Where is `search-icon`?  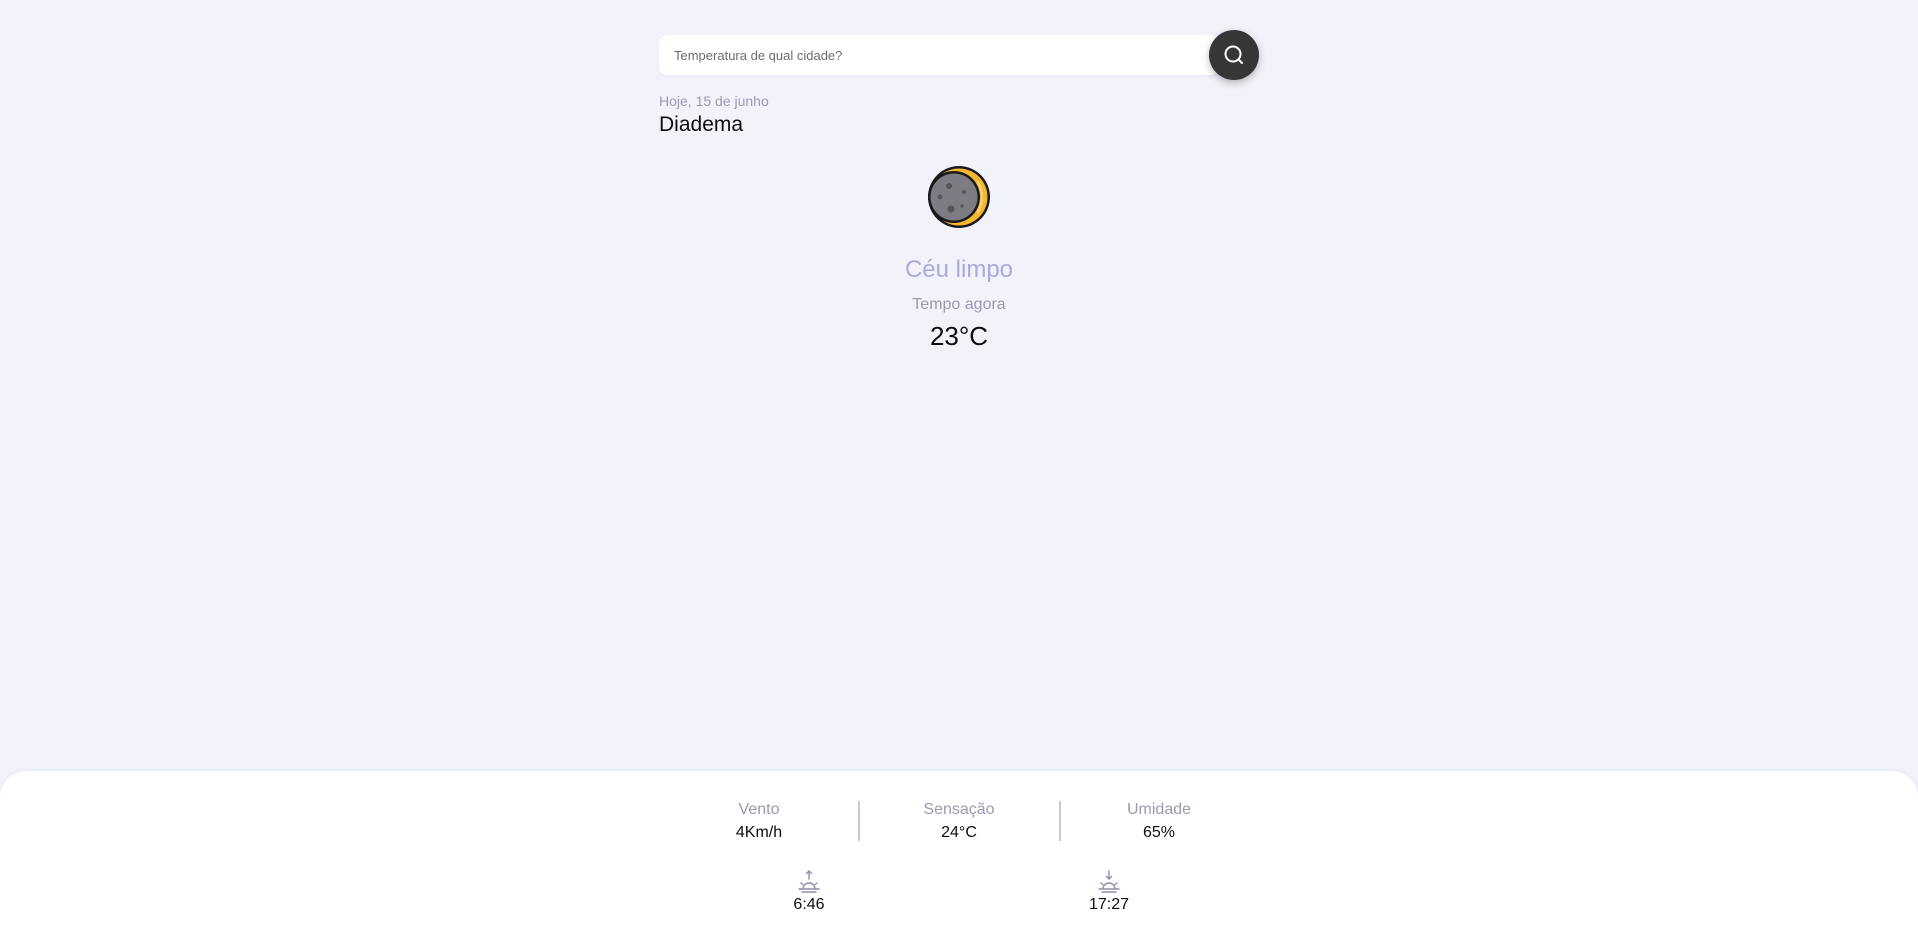
search-icon is located at coordinates (1233, 54).